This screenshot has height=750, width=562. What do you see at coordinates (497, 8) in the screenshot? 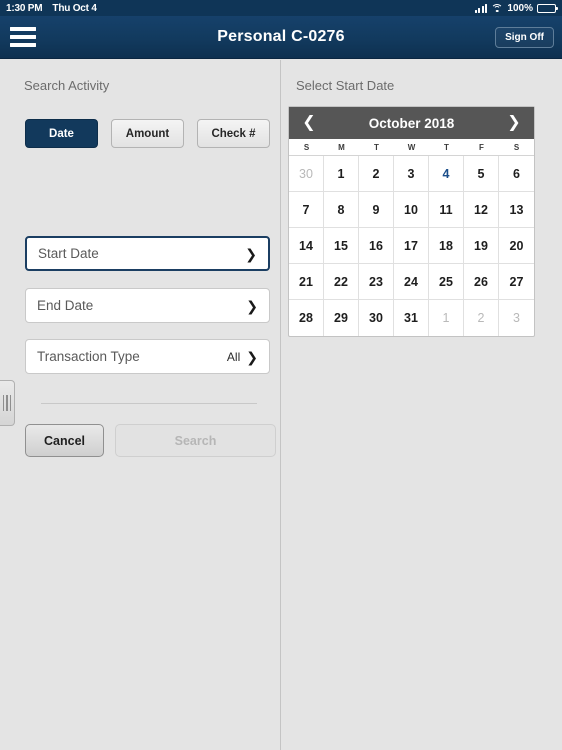
I see `wifi-icon` at bounding box center [497, 8].